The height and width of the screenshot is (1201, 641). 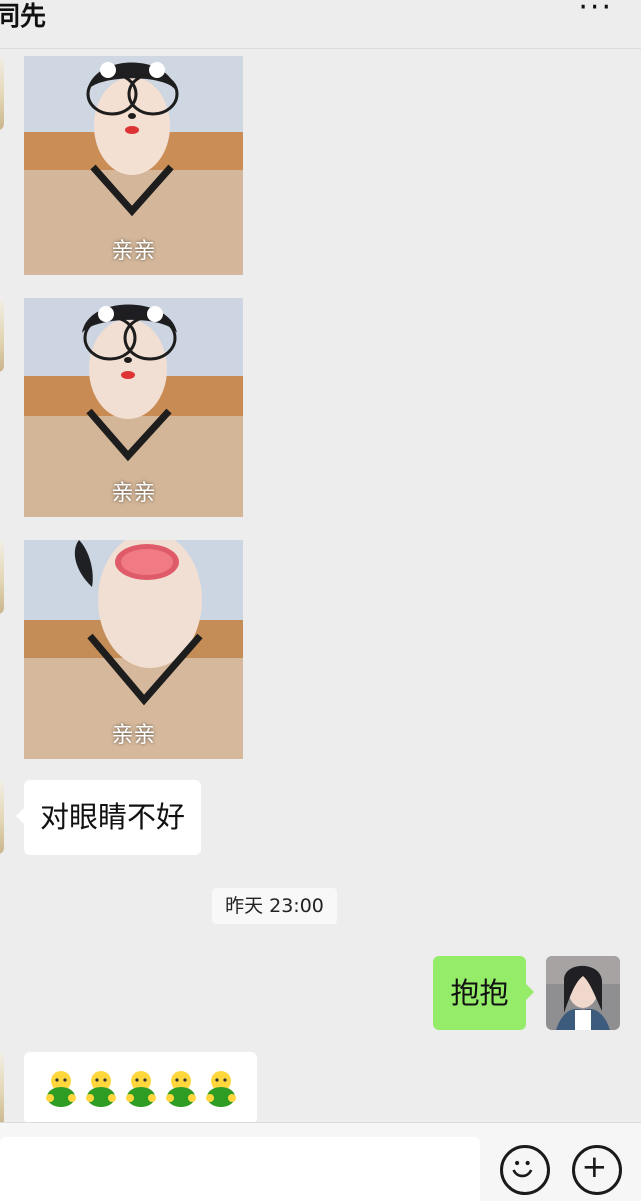 I want to click on timestamp-label: 昨天 23:00, so click(x=274, y=906).